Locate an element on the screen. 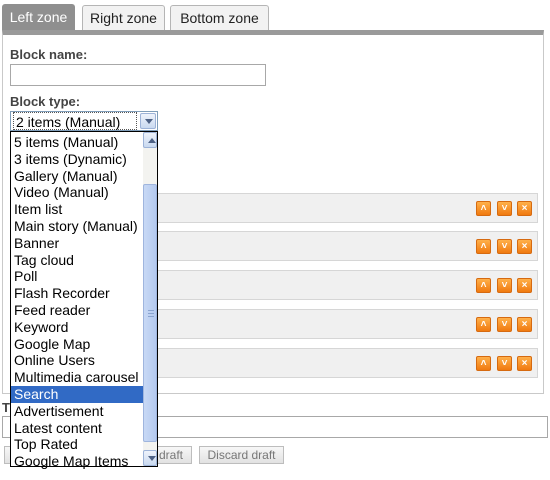  dropdown-option: Flash Recorder is located at coordinates (77, 293).